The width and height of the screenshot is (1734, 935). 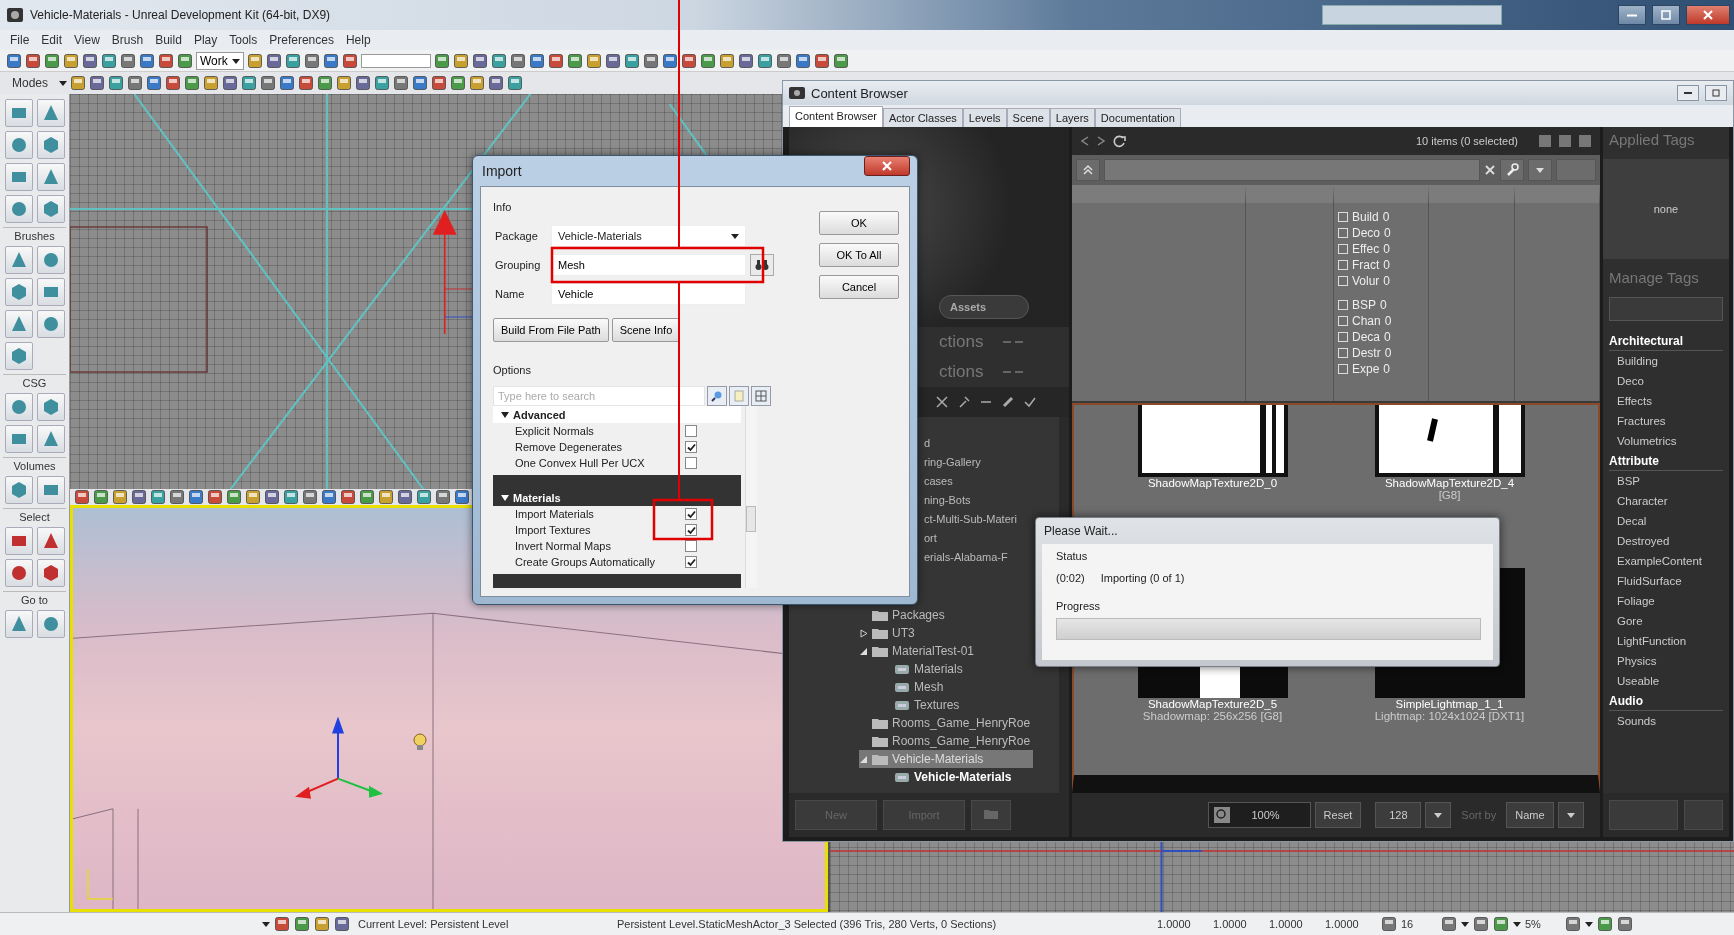 I want to click on tree-item: d, so click(x=978, y=442).